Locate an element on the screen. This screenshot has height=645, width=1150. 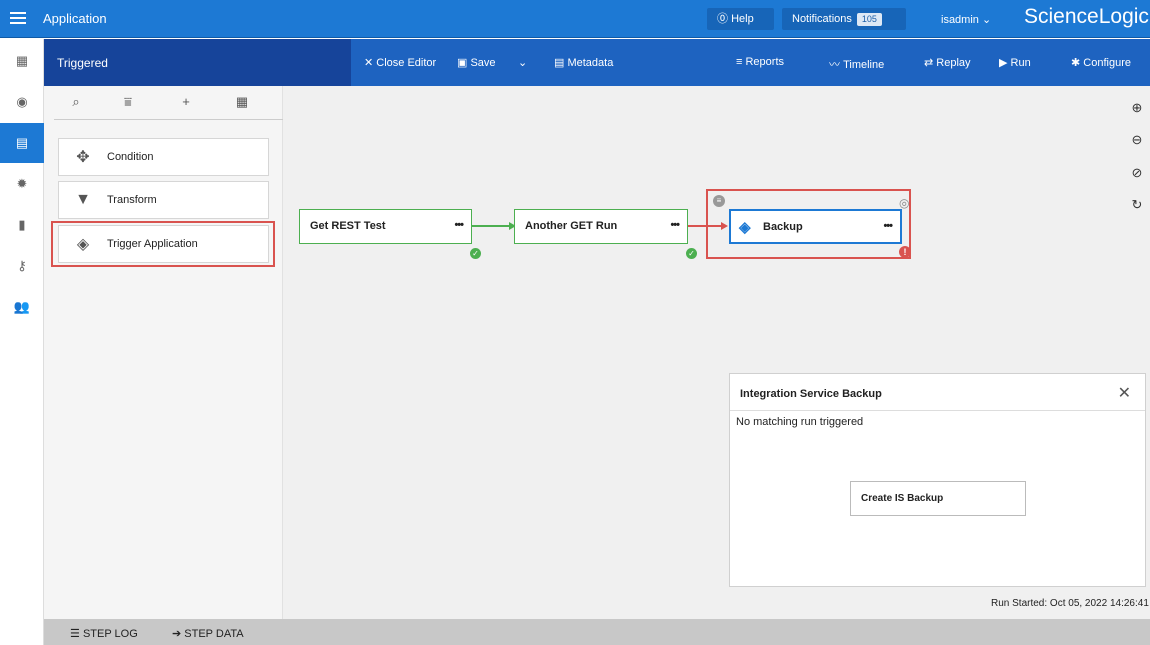
bottom-bar: ☰ STEP LOG ➔ STEP DATA is located at coordinates (597, 632).